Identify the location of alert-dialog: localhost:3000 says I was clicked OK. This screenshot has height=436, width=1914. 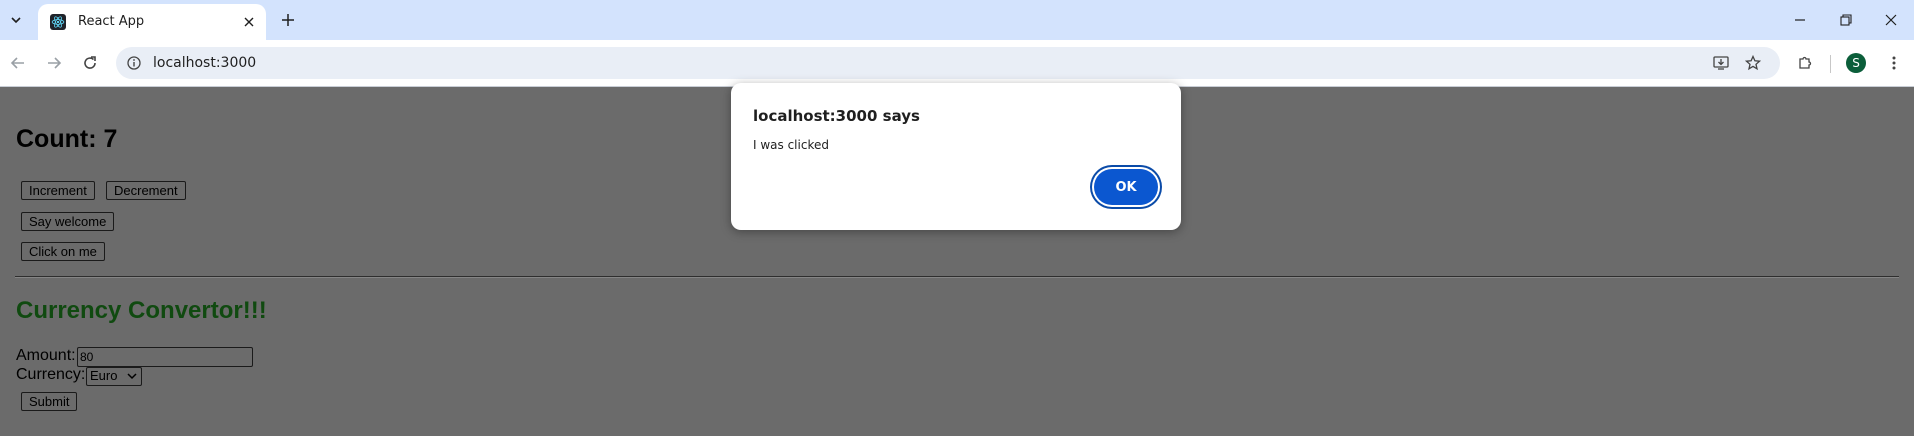
(956, 156).